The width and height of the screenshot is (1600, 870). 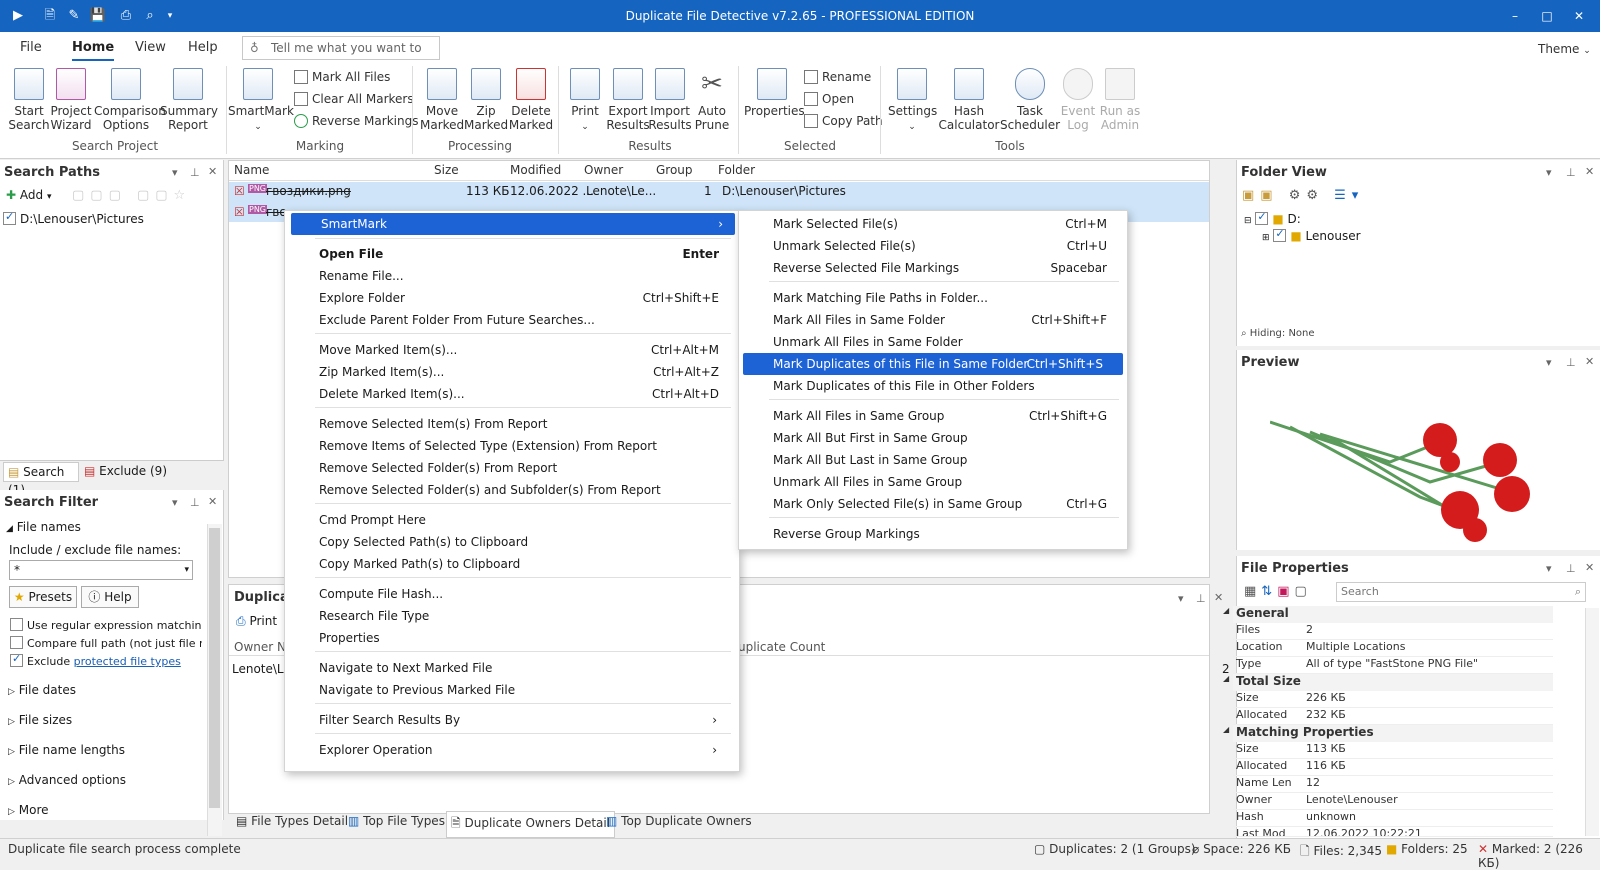 I want to click on property-search-input: Search ⌕, so click(x=1461, y=592).